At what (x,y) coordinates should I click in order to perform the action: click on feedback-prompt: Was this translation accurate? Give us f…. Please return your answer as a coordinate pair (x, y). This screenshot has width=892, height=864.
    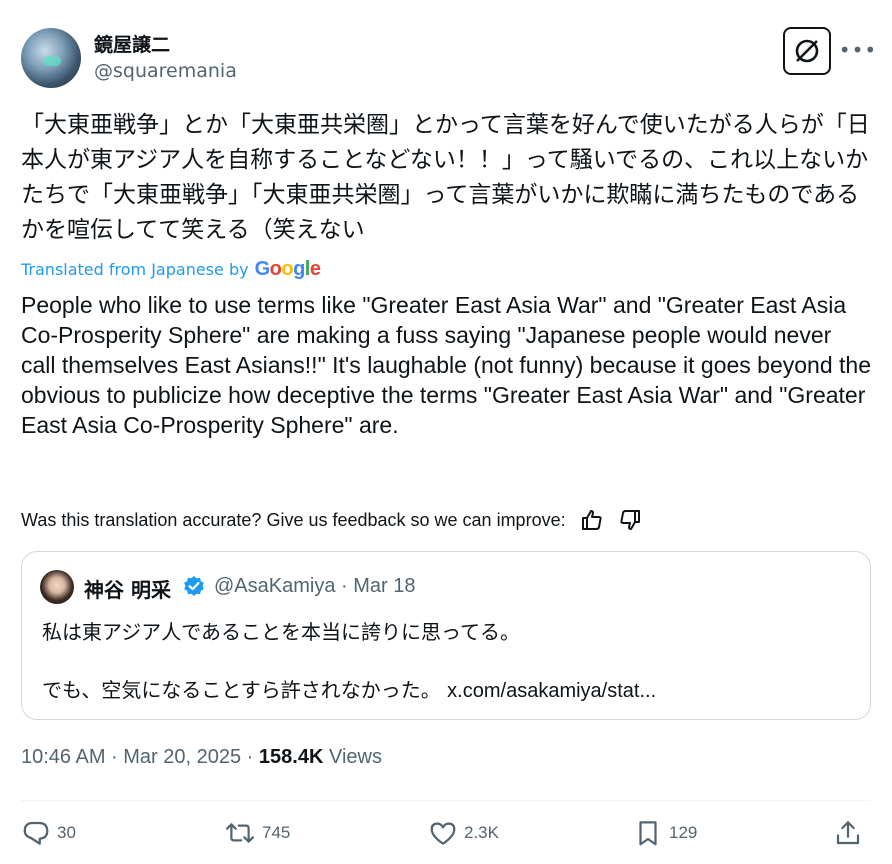
    Looking at the image, I should click on (293, 519).